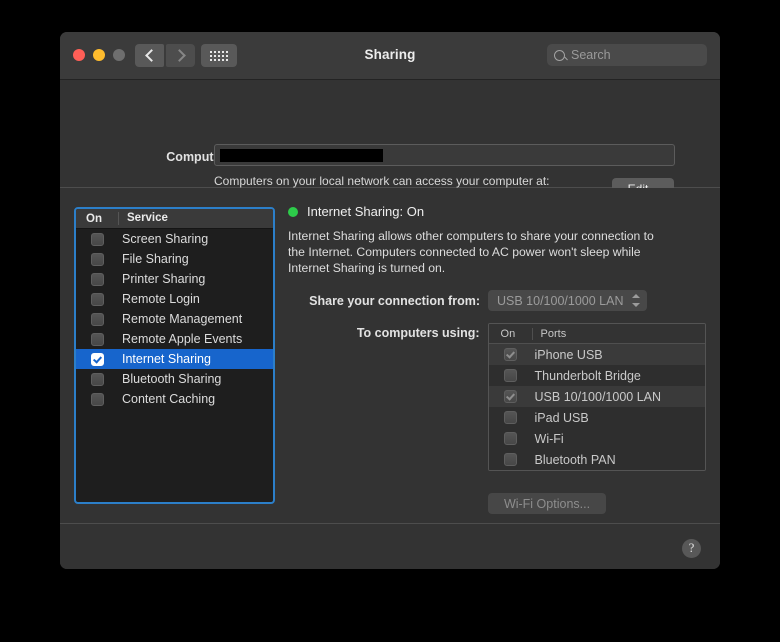 This screenshot has width=780, height=642. Describe the element at coordinates (390, 546) in the screenshot. I see `window-footer: ?` at that location.